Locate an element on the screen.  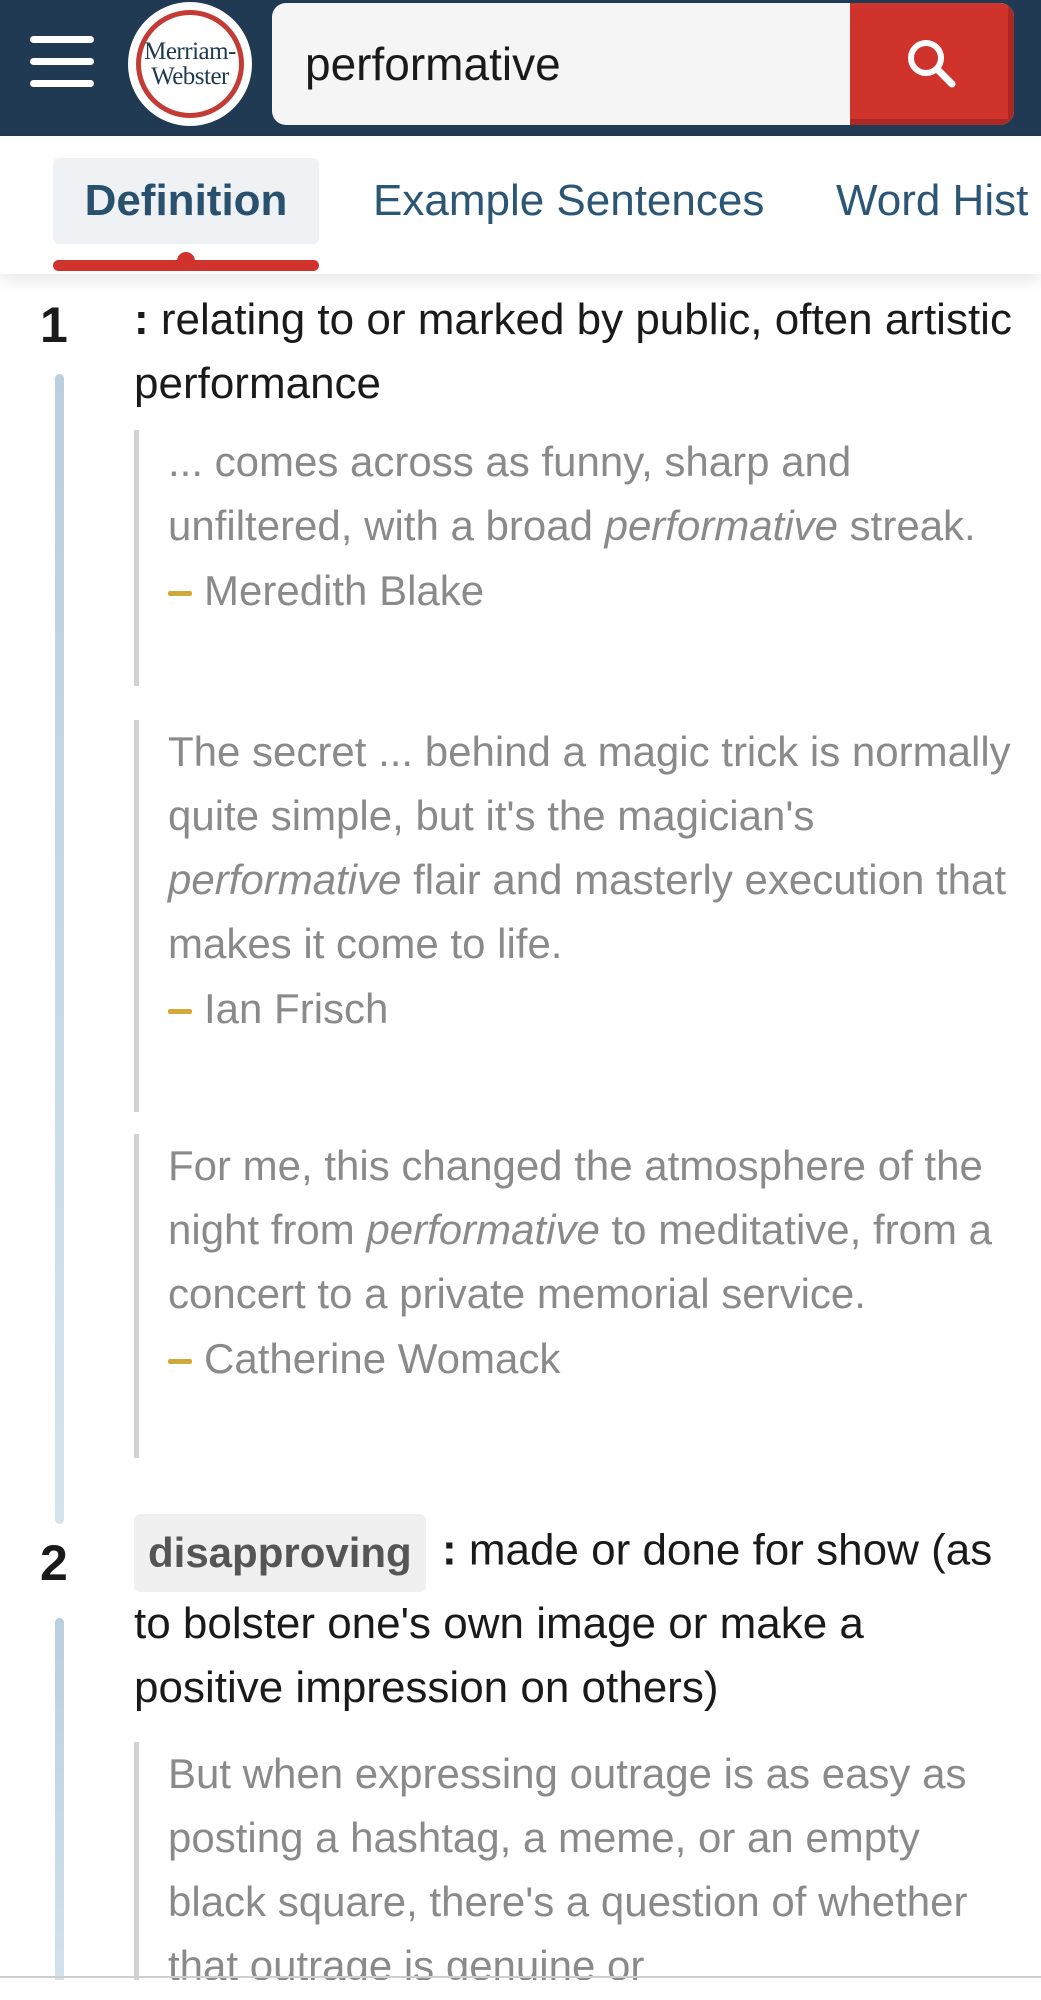
usage-label-tag: disapproving is located at coordinates (280, 1553).